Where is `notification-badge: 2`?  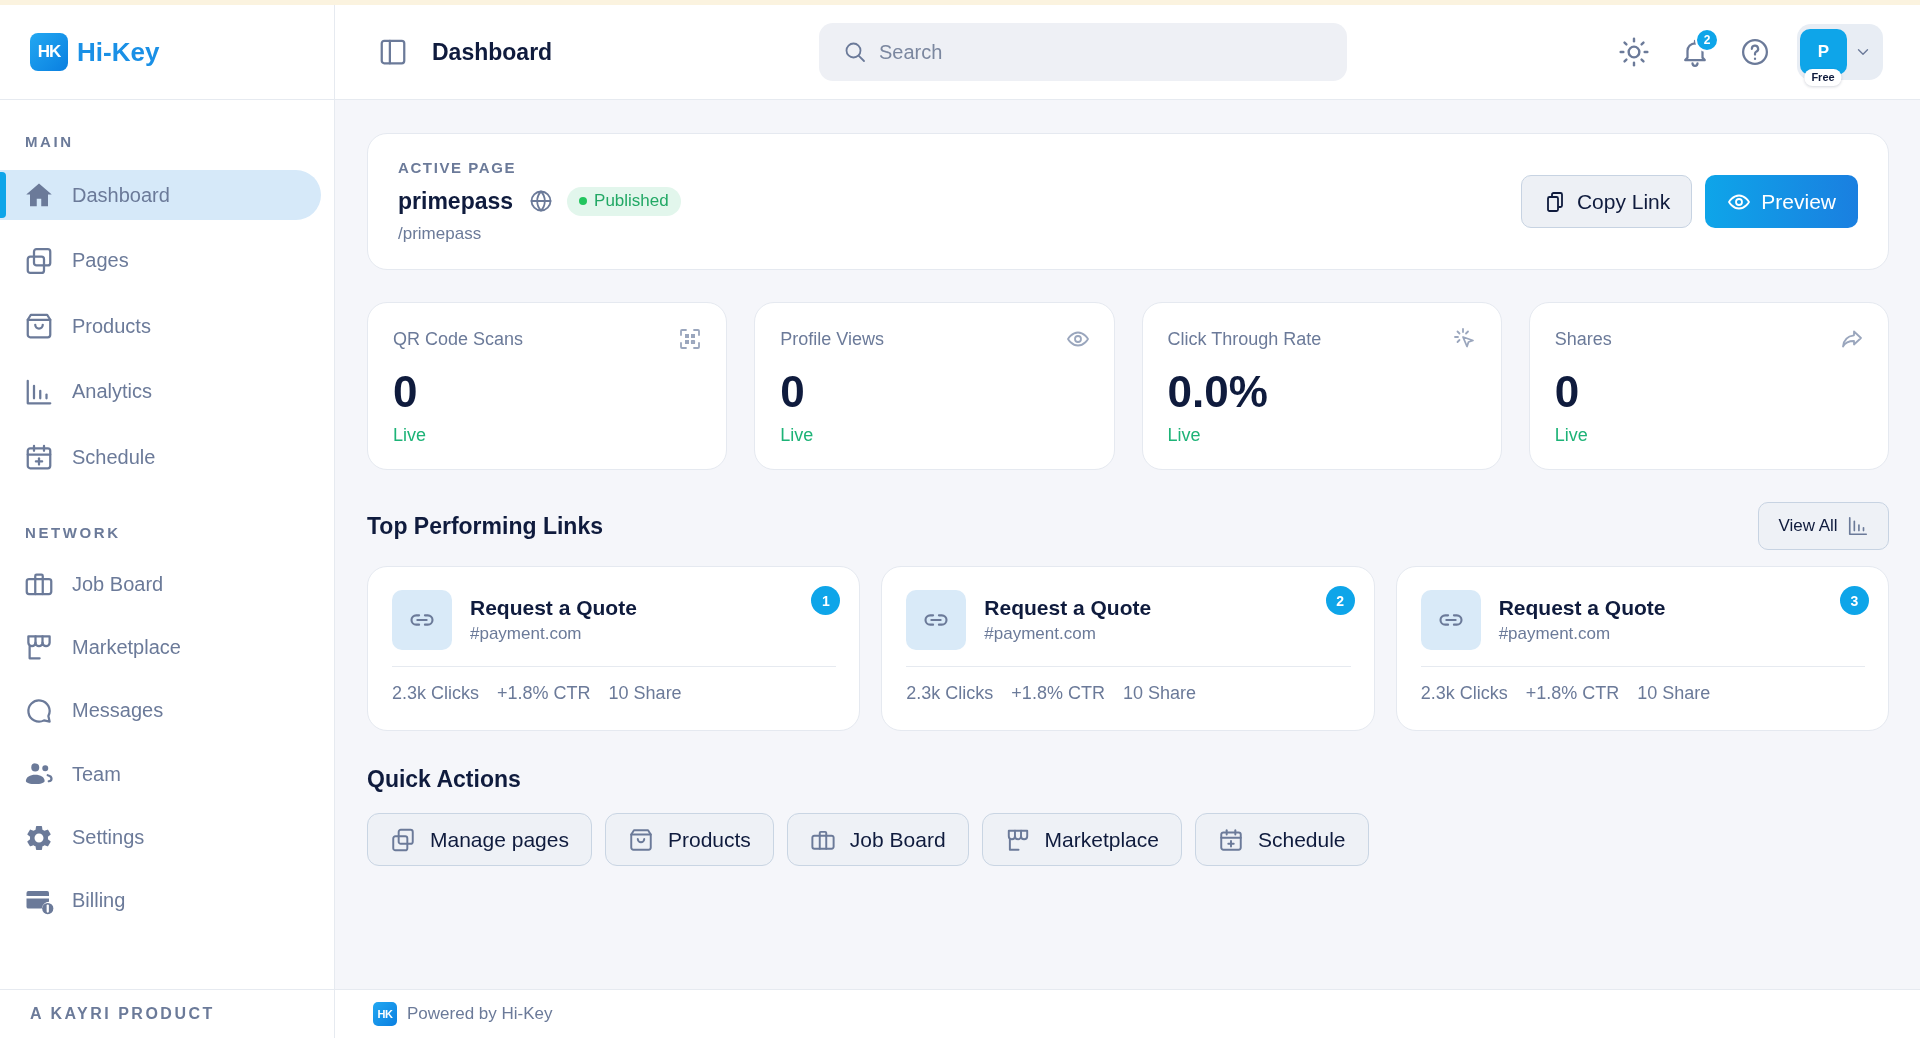
notification-badge: 2 is located at coordinates (1707, 40).